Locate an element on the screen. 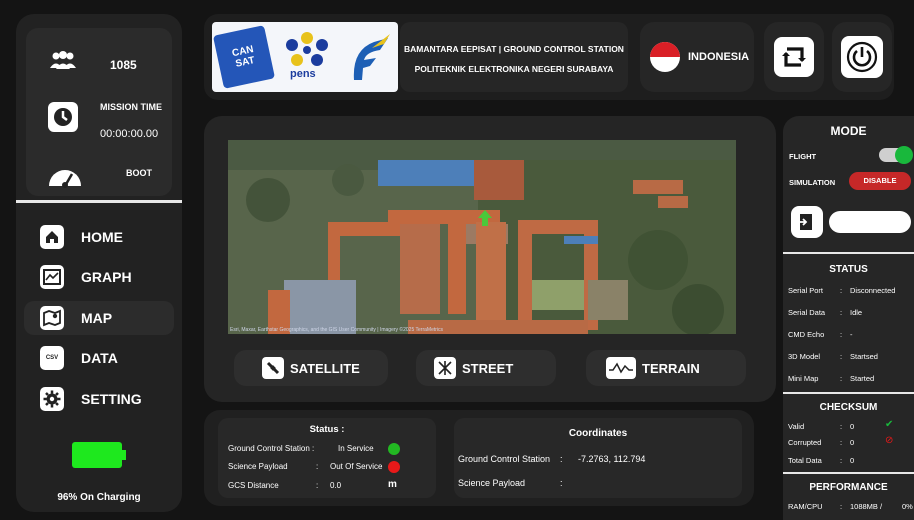  flight-label: FLIGHT is located at coordinates (803, 156).